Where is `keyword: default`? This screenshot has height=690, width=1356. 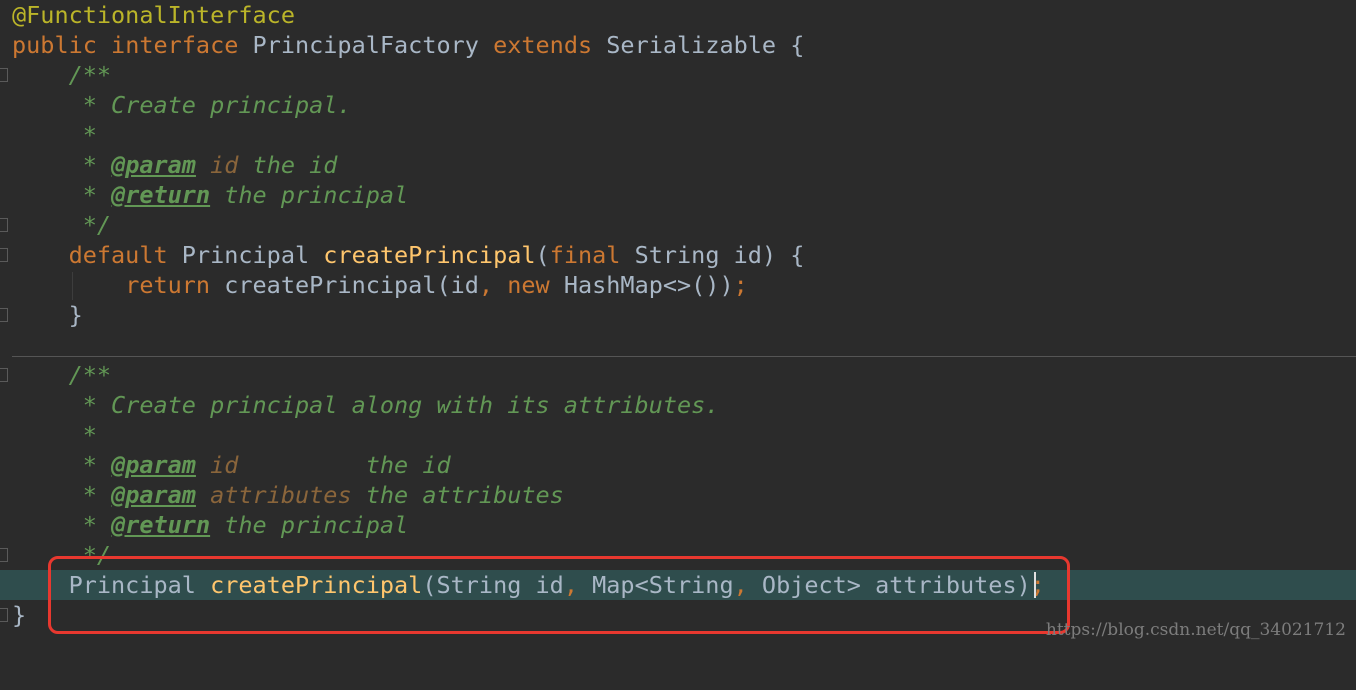 keyword: default is located at coordinates (118, 255).